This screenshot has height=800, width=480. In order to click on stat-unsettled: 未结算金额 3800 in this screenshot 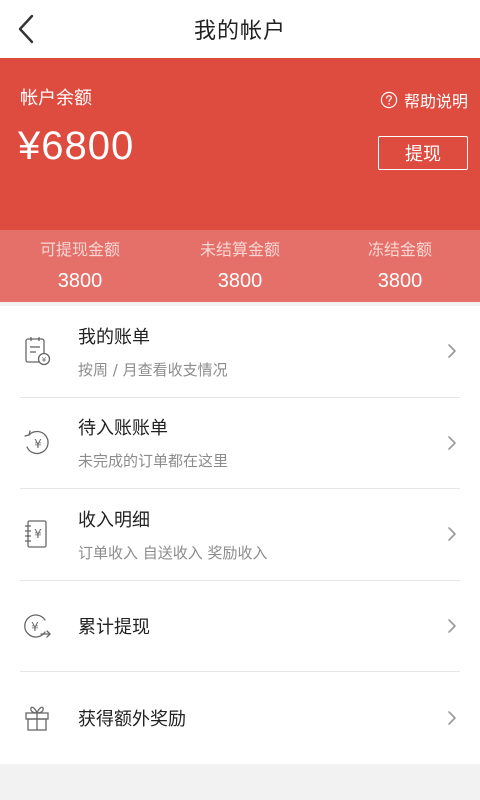, I will do `click(240, 266)`.